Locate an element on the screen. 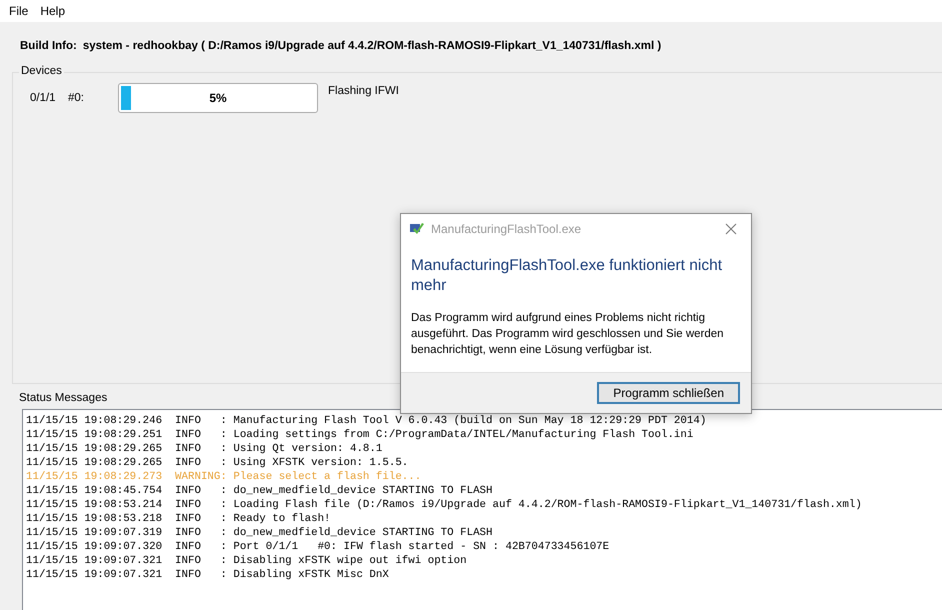 The height and width of the screenshot is (610, 942). log-line: 11/15/15 19:08:29.246 INFO : Manufacturing Flash Tool V 6.0.43 (build on Sun May 18 12:29:29 PDT 2014) is located at coordinates (367, 421).